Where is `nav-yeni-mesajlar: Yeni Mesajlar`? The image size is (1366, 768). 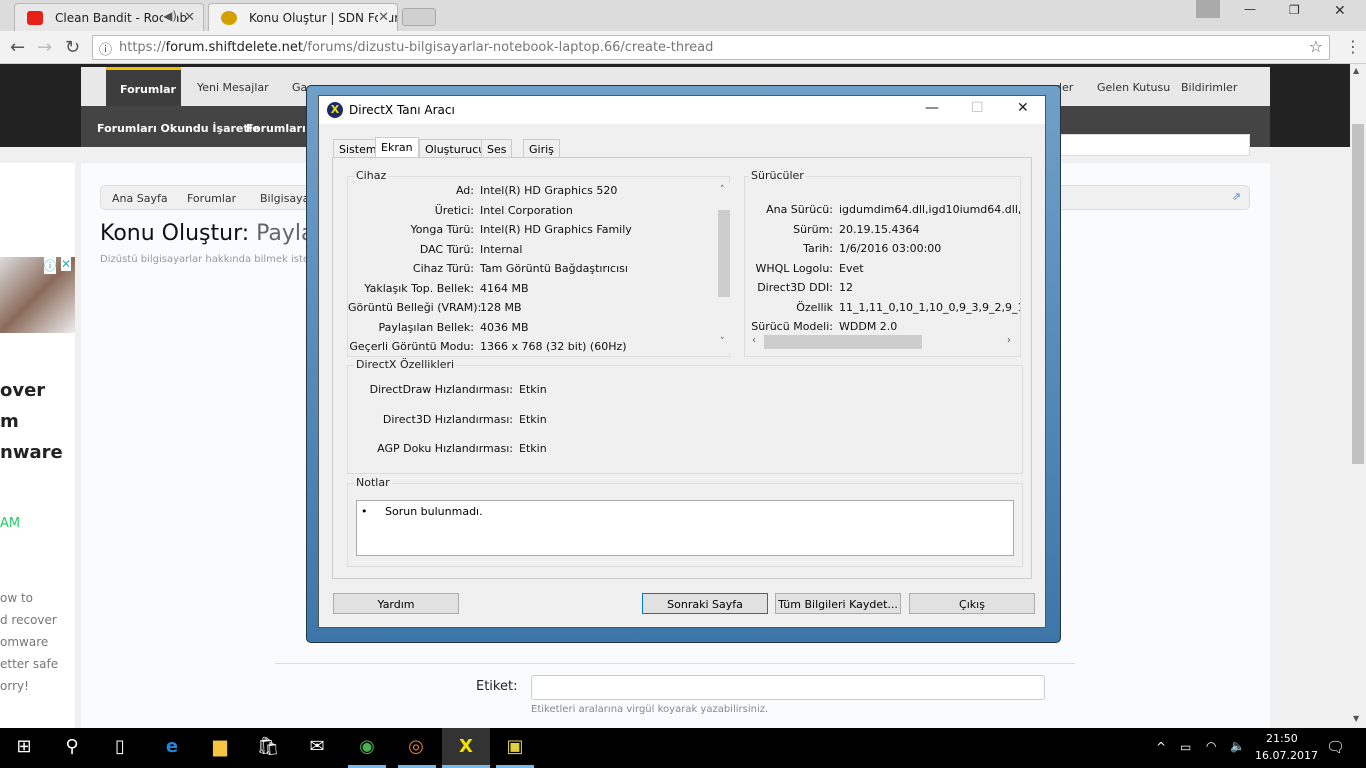 nav-yeni-mesajlar: Yeni Mesajlar is located at coordinates (233, 87).